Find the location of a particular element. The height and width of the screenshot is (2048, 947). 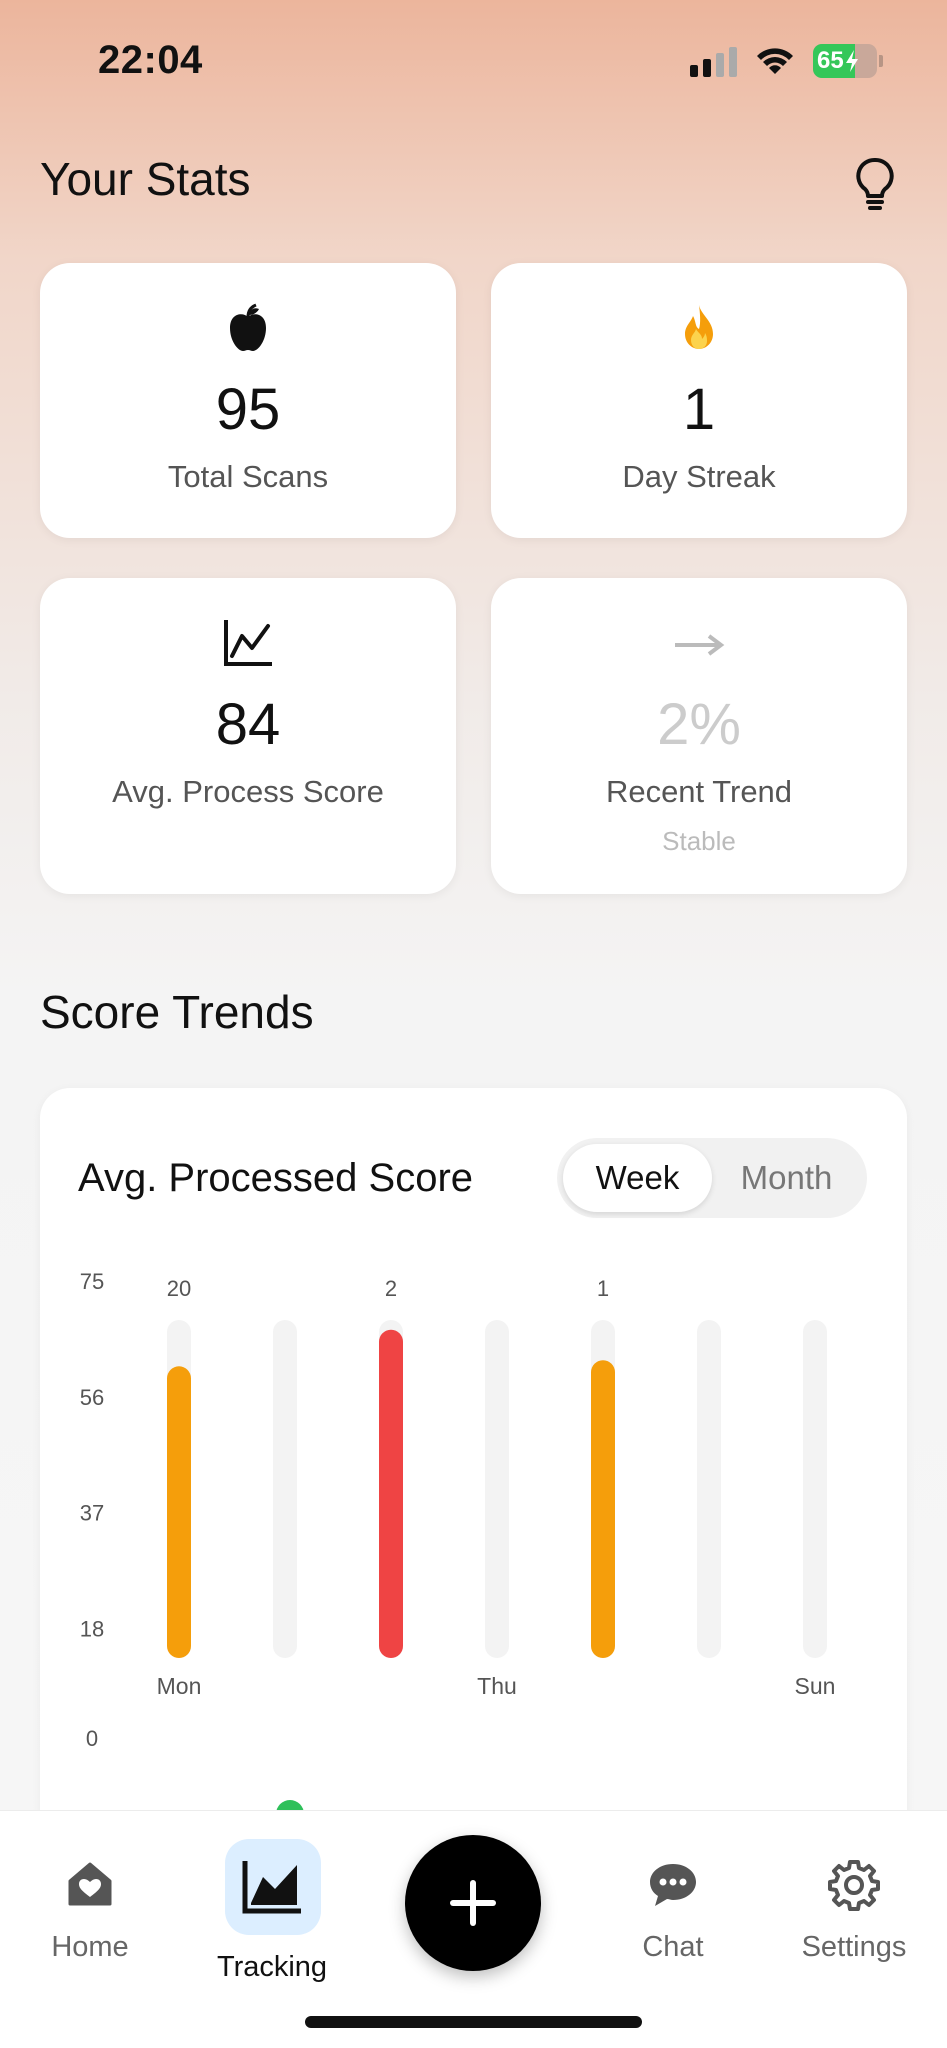

nav-chat-label: Chat is located at coordinates (673, 1947).